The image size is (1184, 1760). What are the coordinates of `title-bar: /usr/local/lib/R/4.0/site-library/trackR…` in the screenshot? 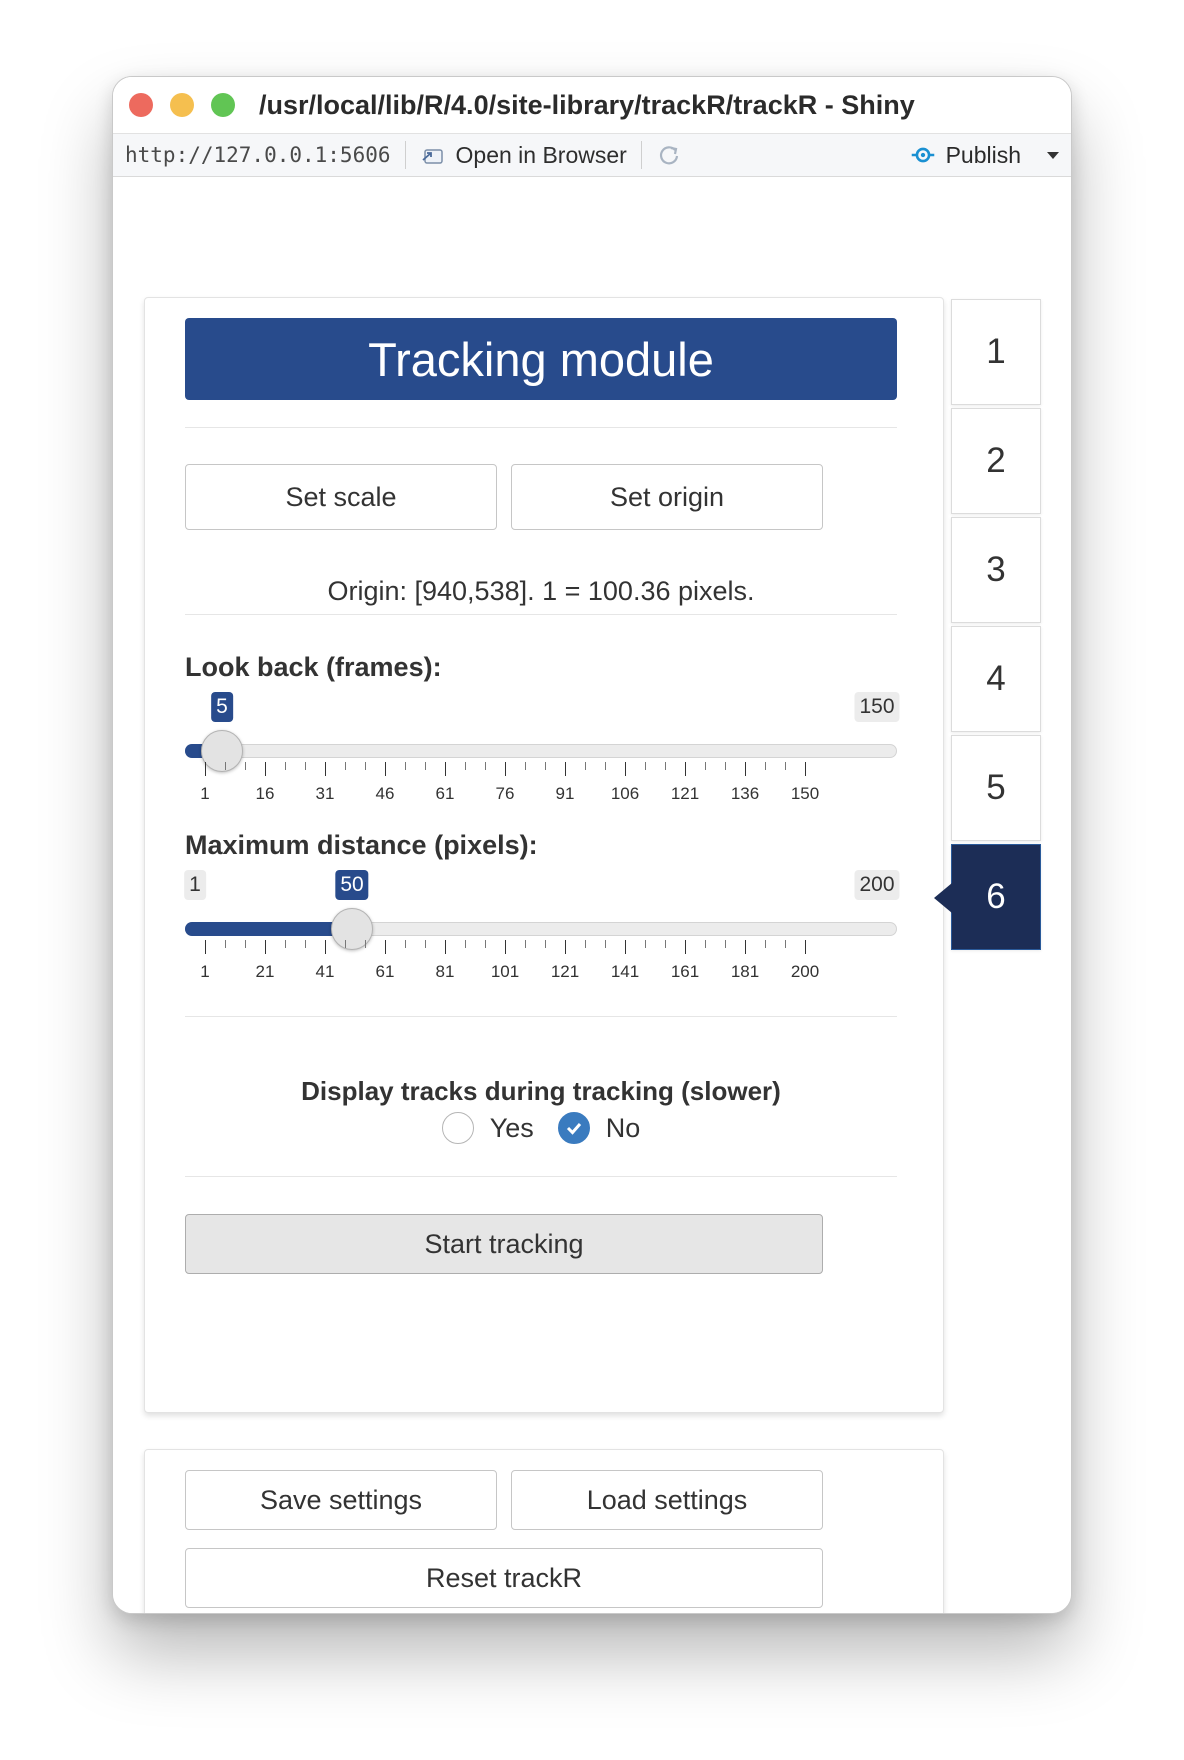 It's located at (592, 105).